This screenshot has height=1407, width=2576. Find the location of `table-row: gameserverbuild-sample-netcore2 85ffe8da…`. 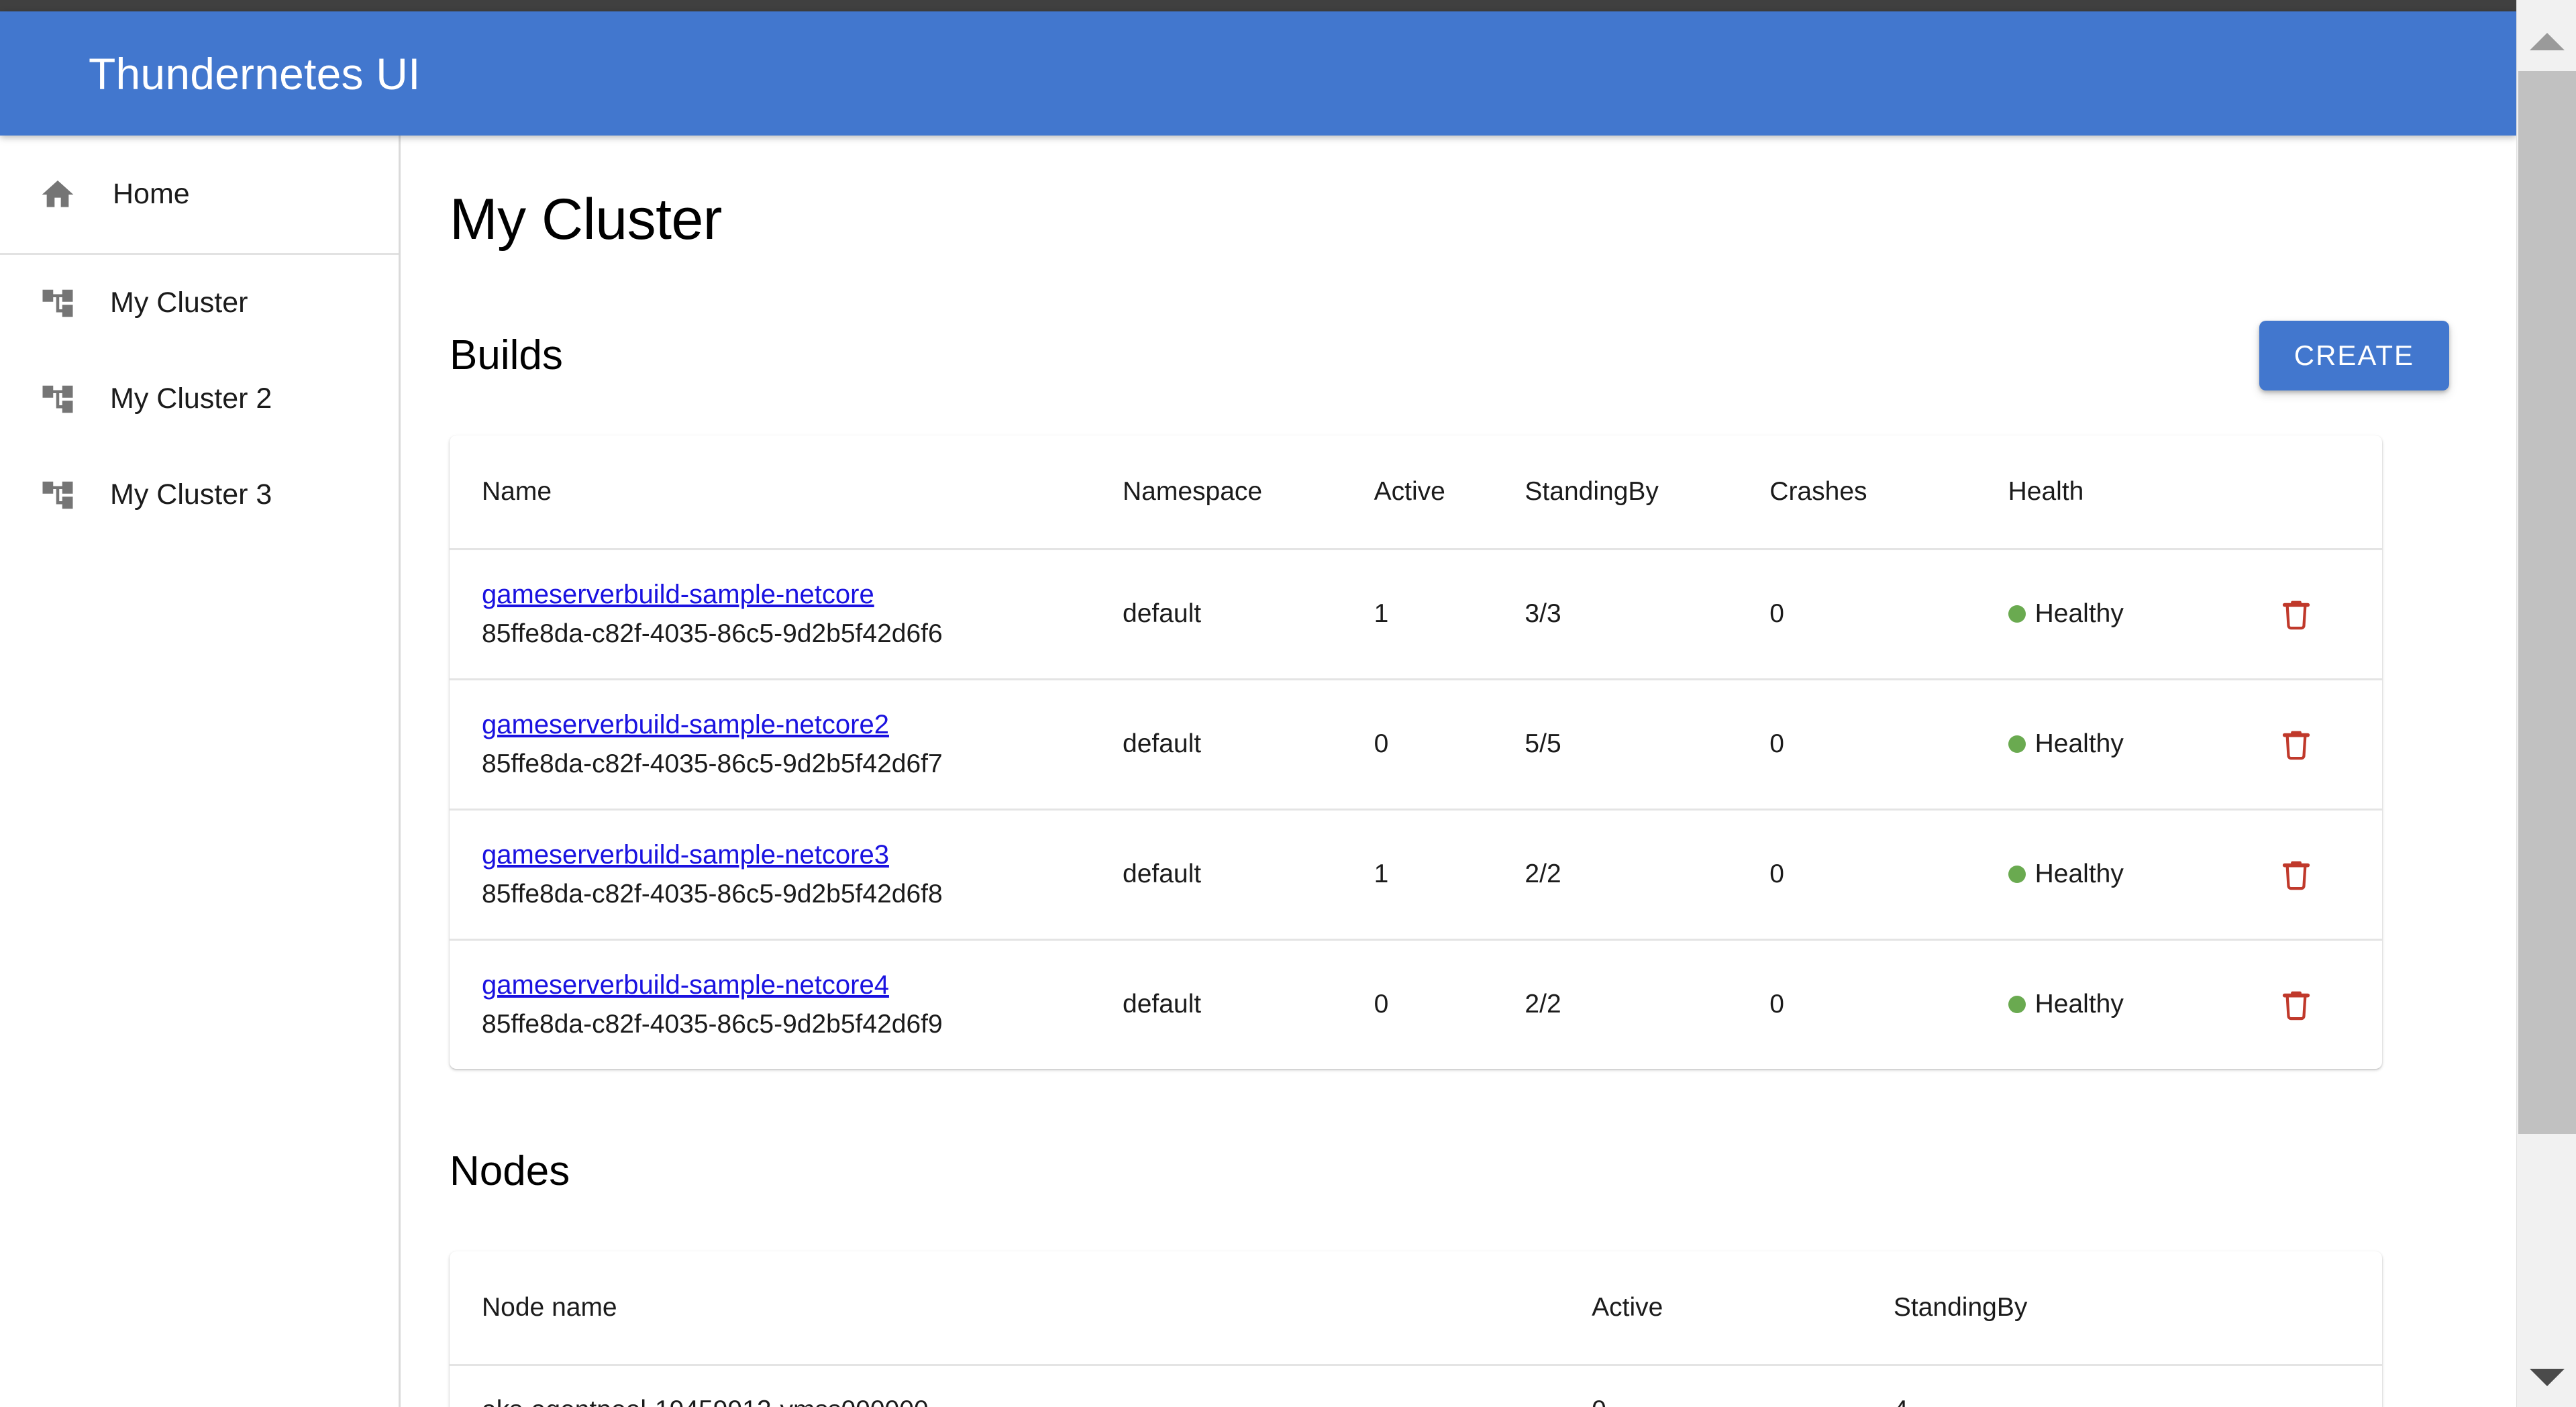

table-row: gameserverbuild-sample-netcore2 85ffe8da… is located at coordinates (1416, 745).